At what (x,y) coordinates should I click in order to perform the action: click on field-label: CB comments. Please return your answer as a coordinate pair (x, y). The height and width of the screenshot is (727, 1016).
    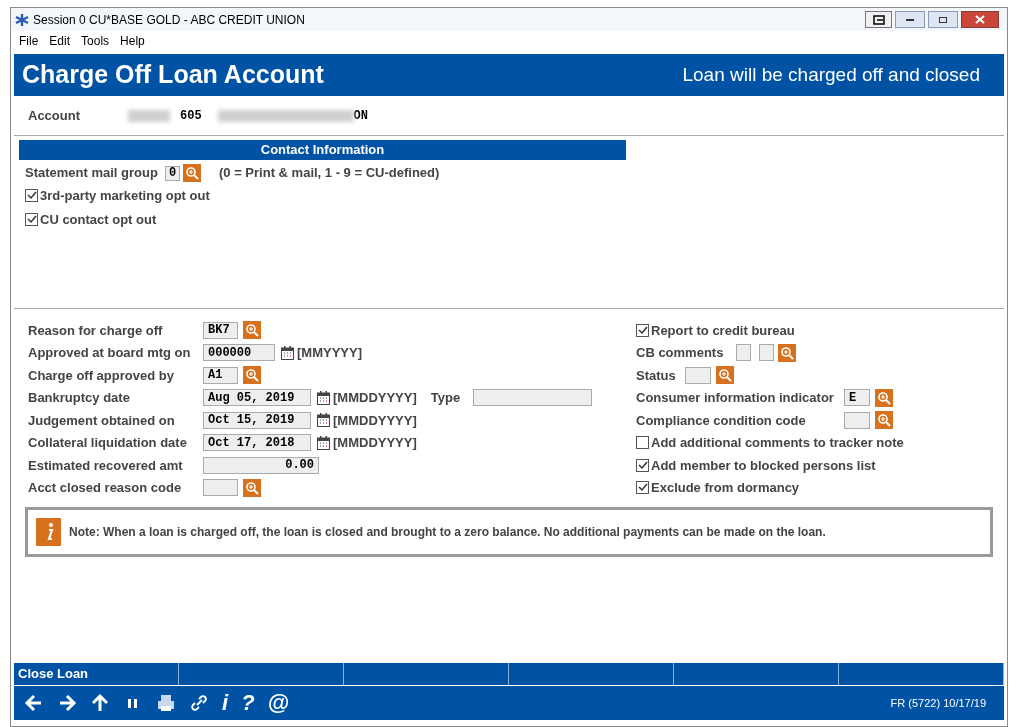
    Looking at the image, I should click on (680, 353).